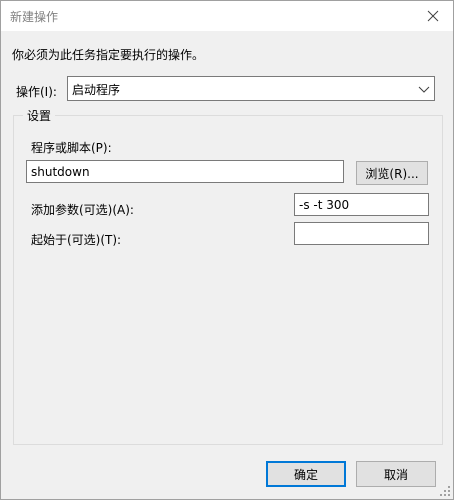 The width and height of the screenshot is (454, 500). I want to click on title-bar: 新建操作, so click(227, 16).